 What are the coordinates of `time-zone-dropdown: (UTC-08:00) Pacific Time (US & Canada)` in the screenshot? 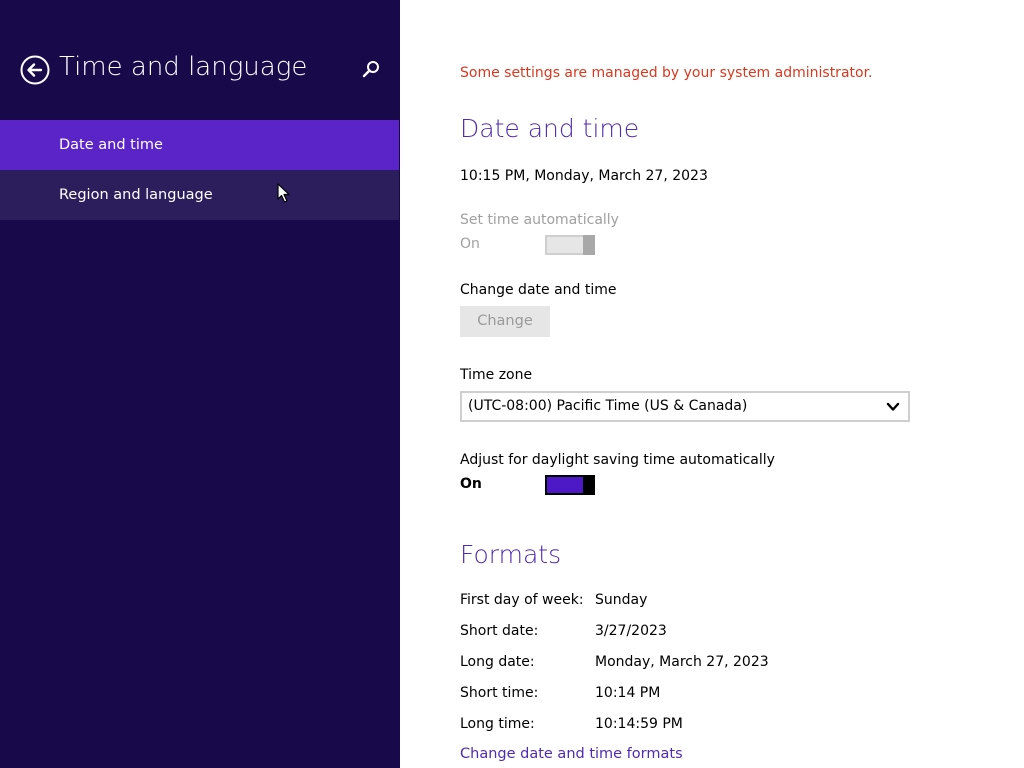 It's located at (685, 406).